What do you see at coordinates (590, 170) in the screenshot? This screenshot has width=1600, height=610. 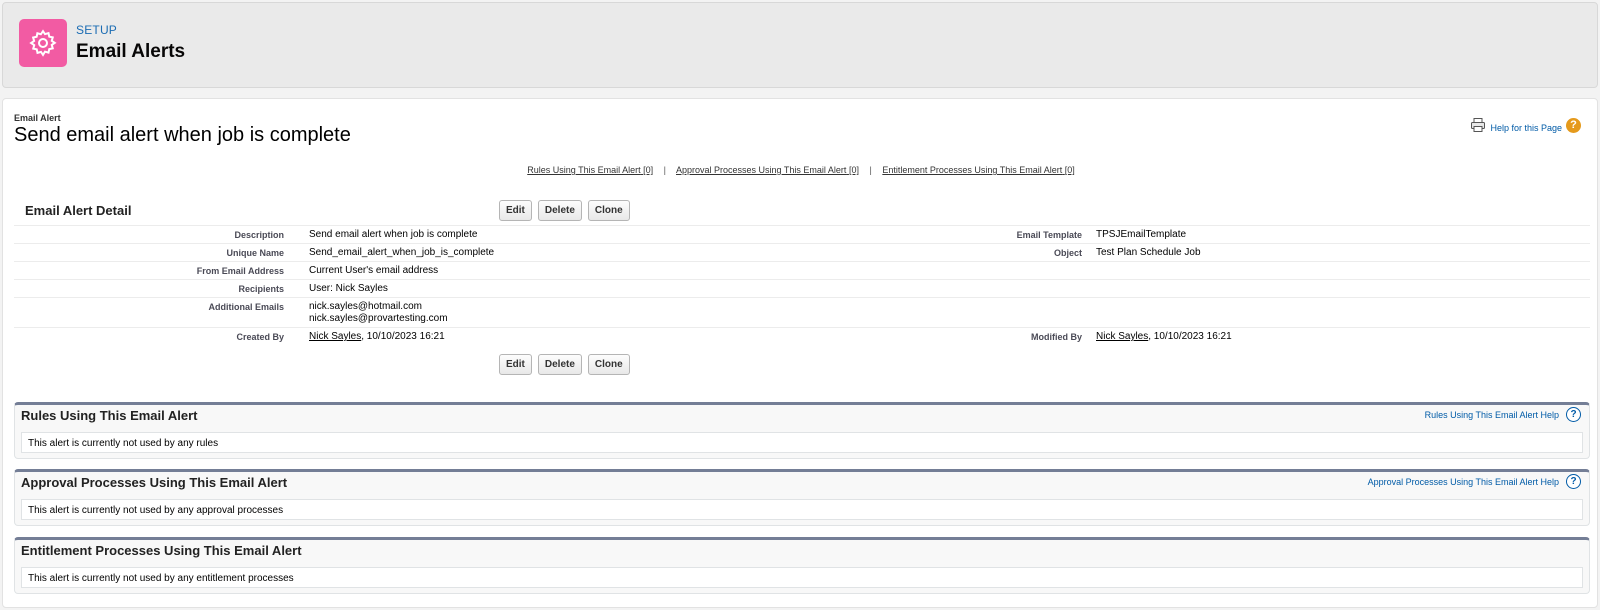 I see `link-rules-using-alert: Rules Using This Email Alert [0]` at bounding box center [590, 170].